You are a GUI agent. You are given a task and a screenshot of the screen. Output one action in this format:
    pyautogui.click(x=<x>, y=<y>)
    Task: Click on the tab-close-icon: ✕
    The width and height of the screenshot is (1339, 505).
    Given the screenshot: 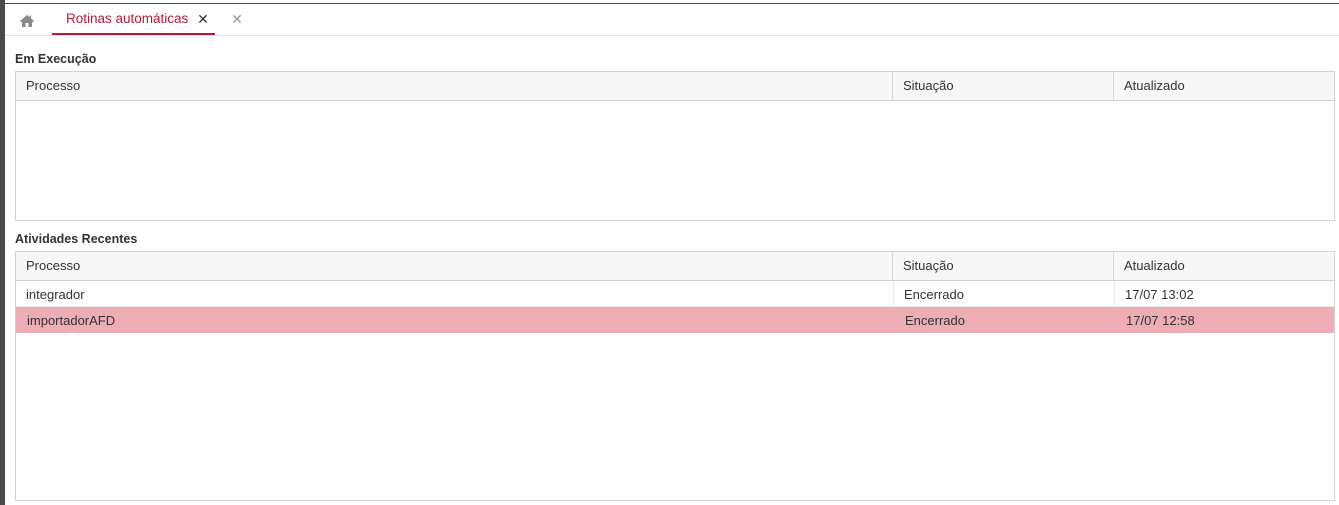 What is the action you would take?
    pyautogui.click(x=203, y=19)
    